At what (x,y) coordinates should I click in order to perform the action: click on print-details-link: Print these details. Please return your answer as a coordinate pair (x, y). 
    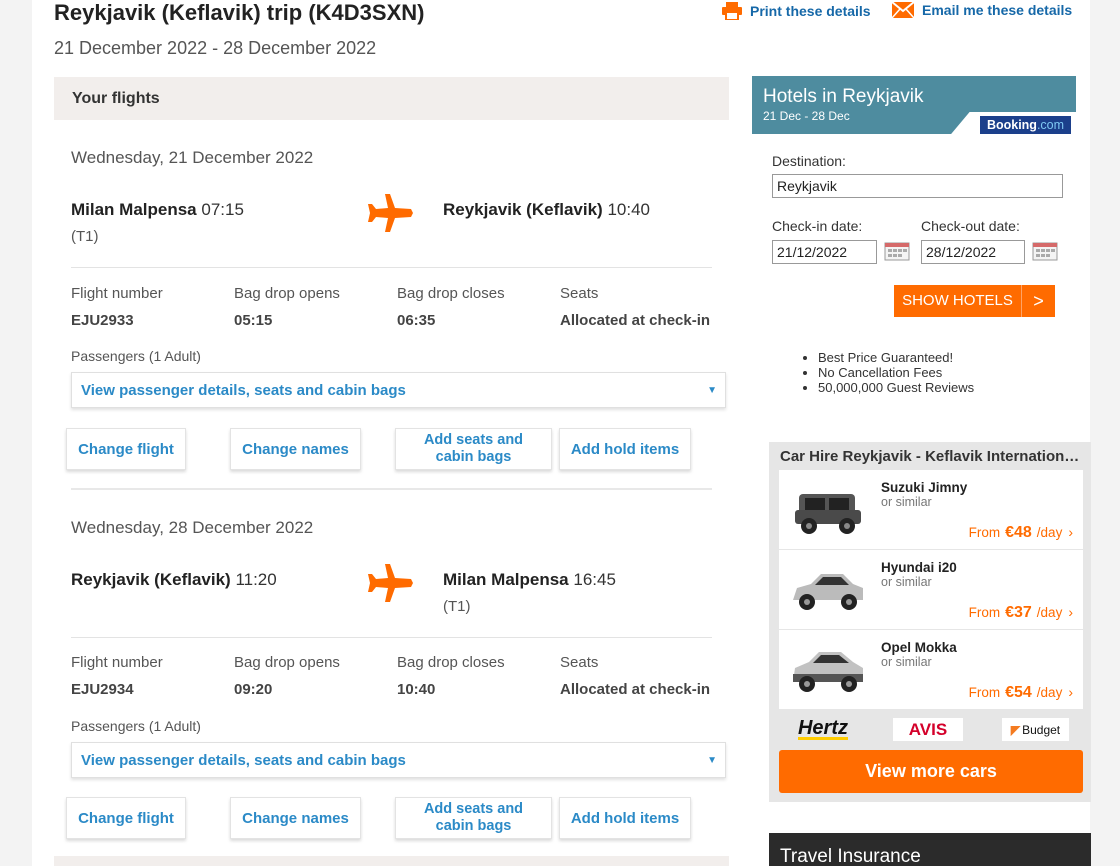
    Looking at the image, I should click on (796, 11).